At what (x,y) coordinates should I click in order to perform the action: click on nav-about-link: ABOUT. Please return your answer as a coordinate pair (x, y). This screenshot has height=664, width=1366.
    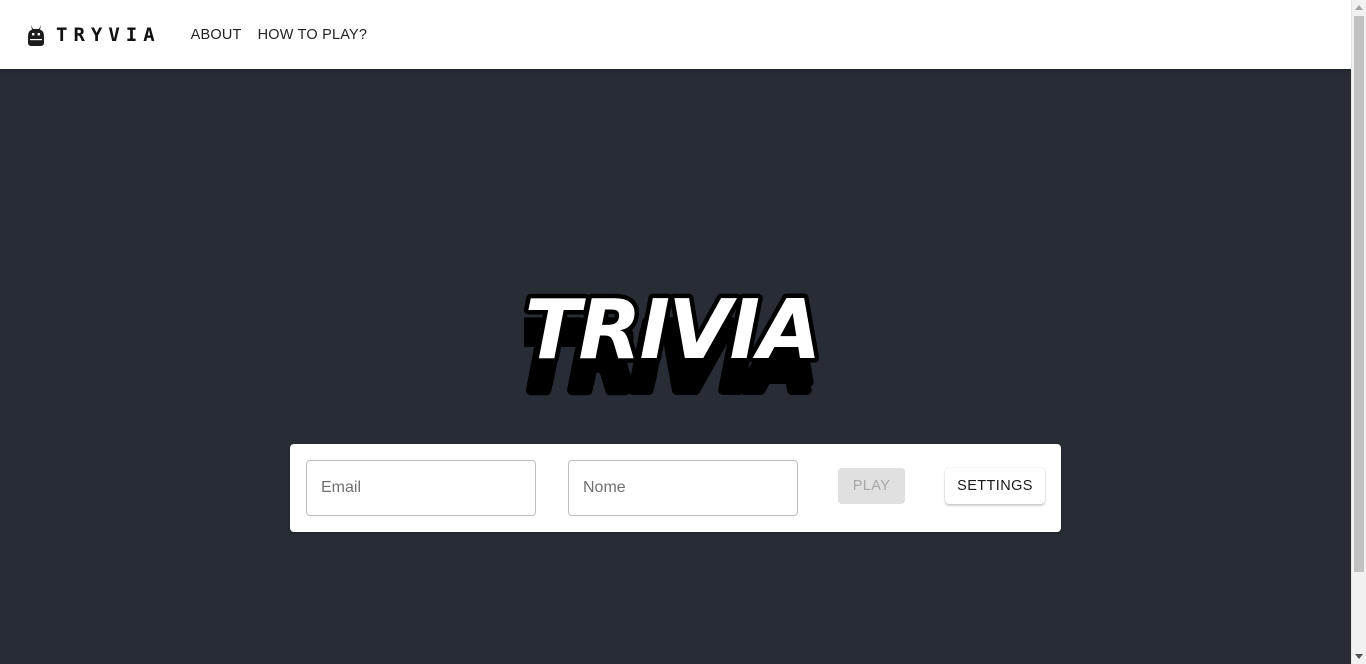
    Looking at the image, I should click on (216, 35).